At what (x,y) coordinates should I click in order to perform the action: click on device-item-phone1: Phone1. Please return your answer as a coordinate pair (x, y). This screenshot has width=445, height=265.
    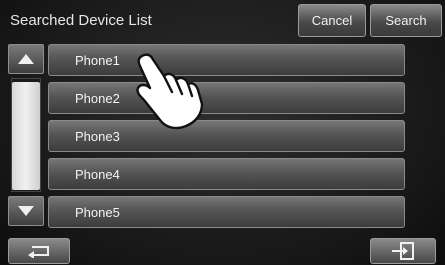
    Looking at the image, I should click on (226, 60).